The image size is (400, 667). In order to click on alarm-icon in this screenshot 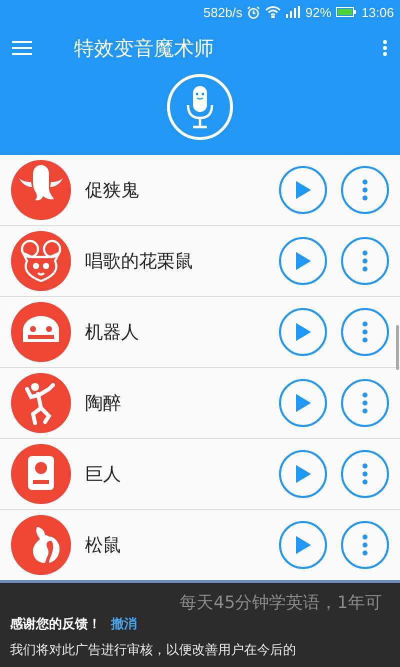, I will do `click(253, 12)`.